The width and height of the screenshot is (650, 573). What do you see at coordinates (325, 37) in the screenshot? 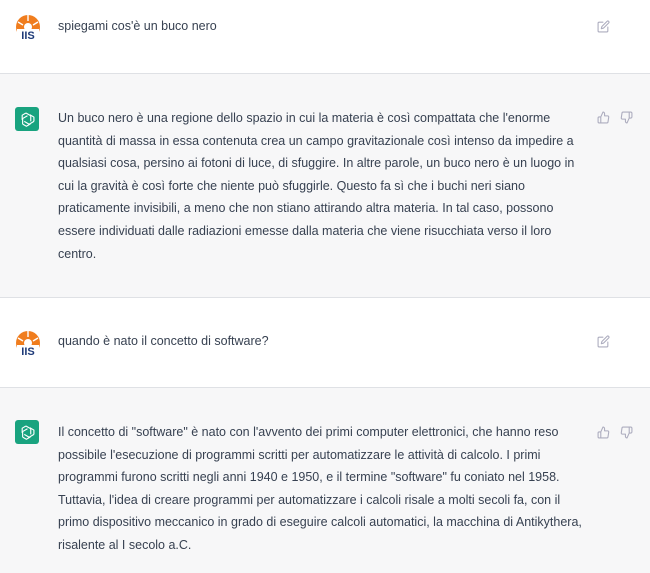
I see `user-message-row: IIS spiegami cos'è un buco nero` at bounding box center [325, 37].